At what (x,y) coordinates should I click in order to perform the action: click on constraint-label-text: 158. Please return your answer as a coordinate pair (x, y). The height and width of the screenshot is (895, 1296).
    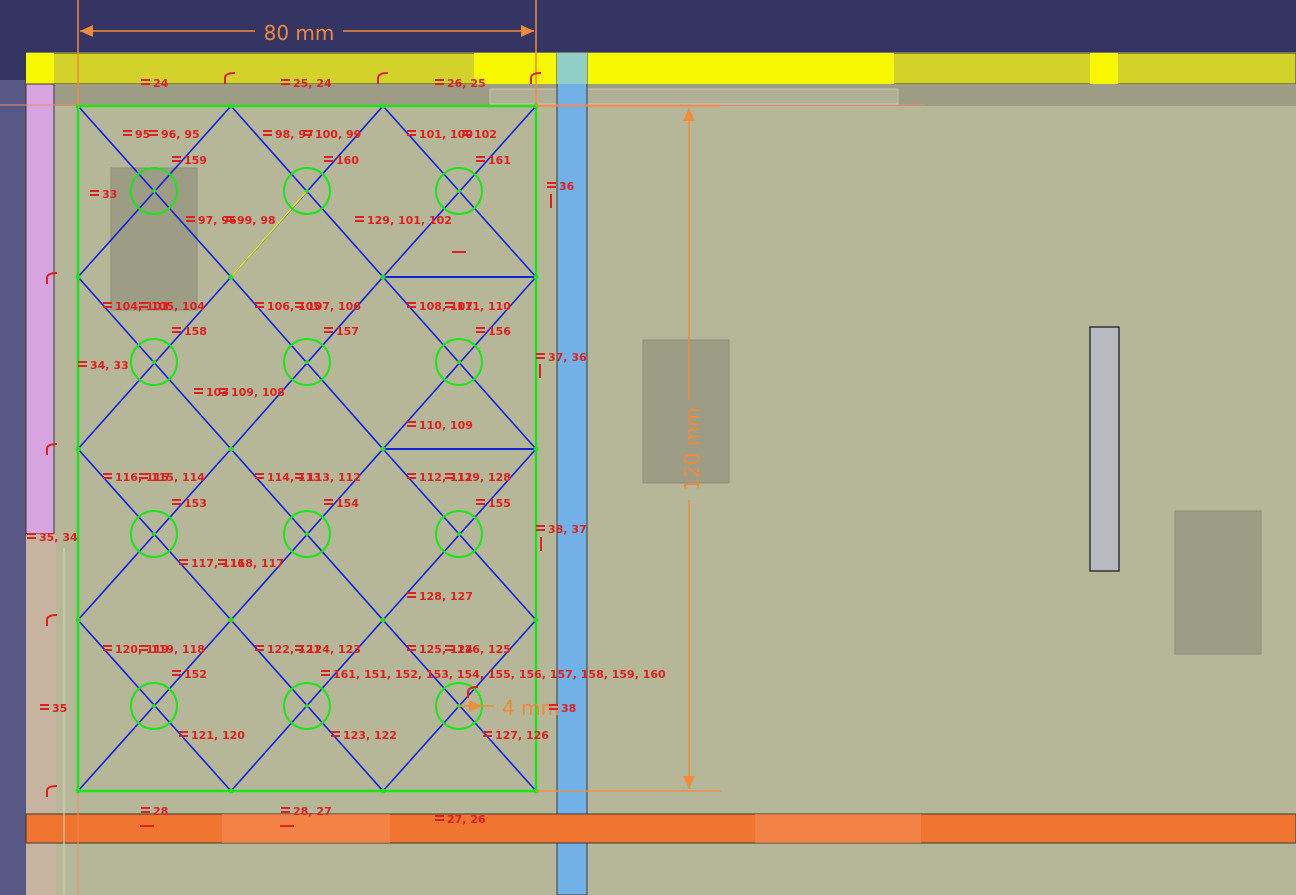
    Looking at the image, I should click on (195, 331).